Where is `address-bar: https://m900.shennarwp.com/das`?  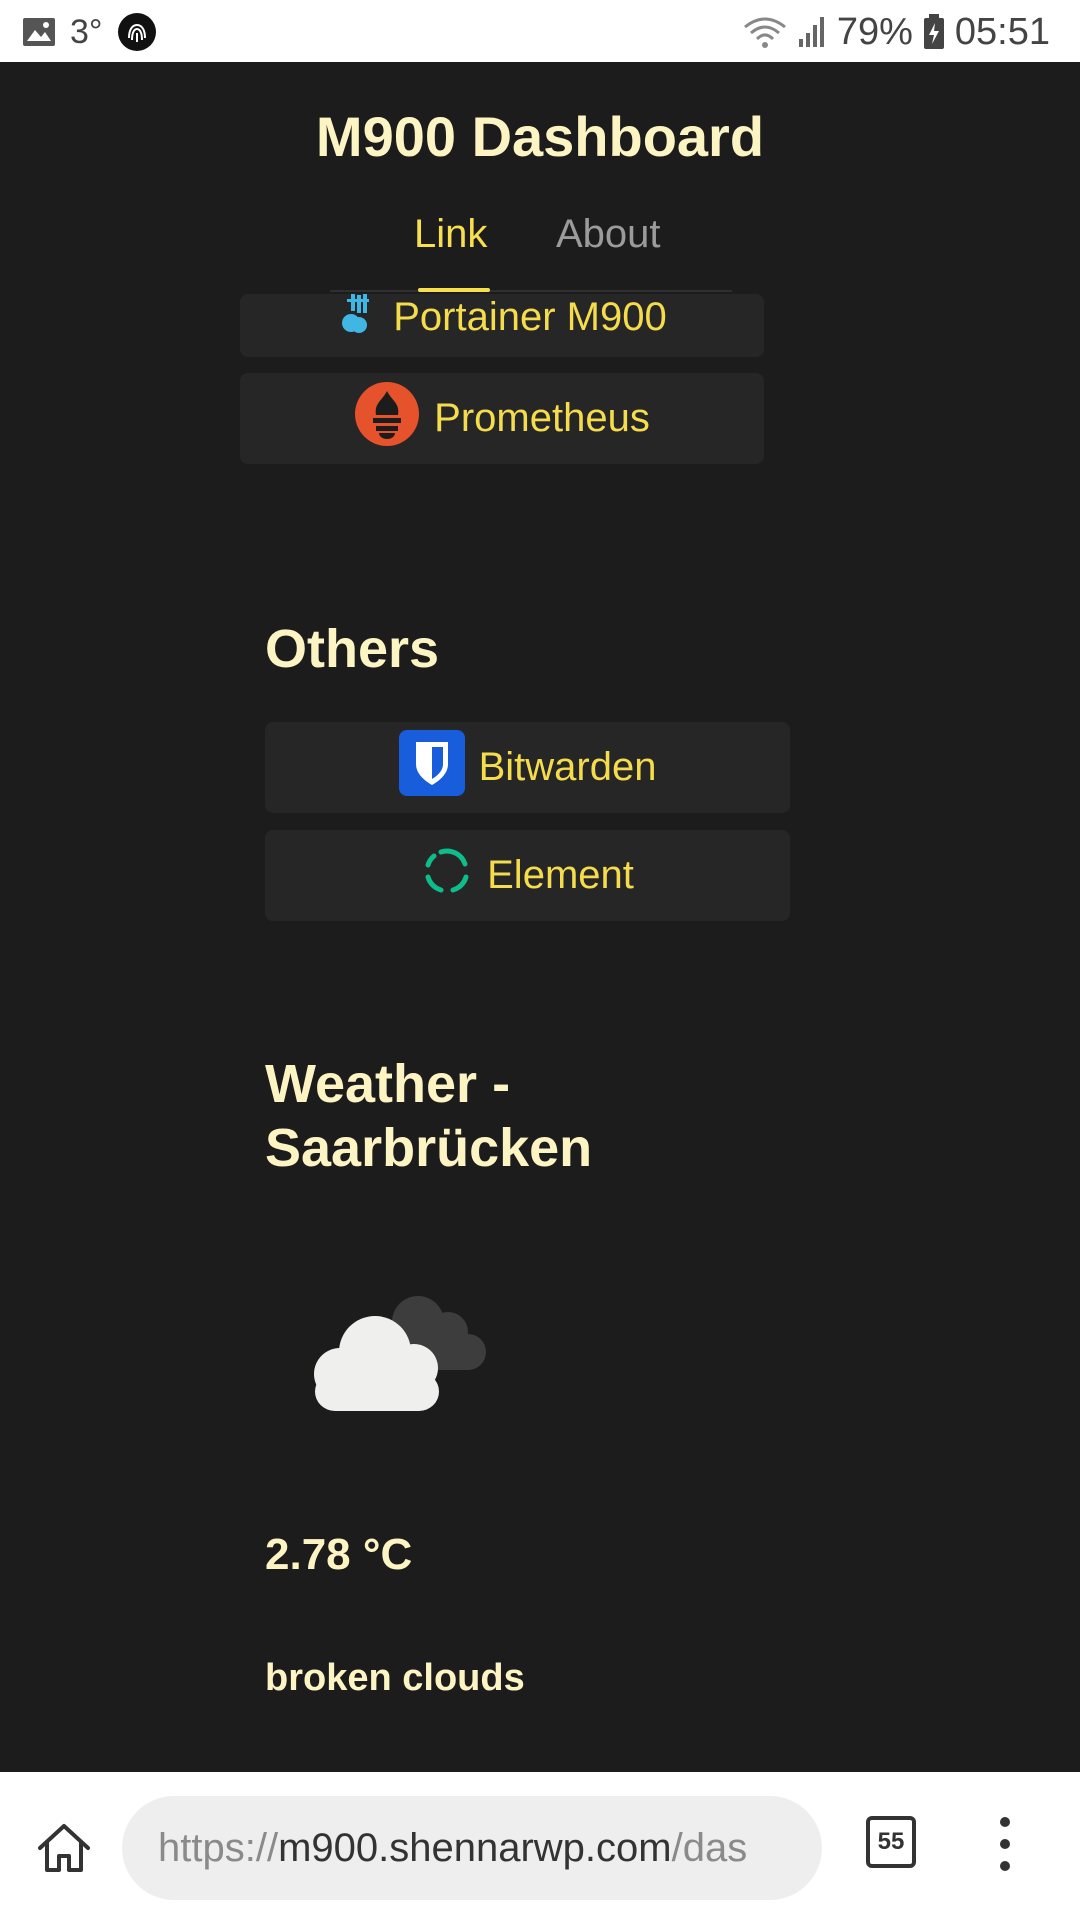
address-bar: https://m900.shennarwp.com/das is located at coordinates (472, 1848).